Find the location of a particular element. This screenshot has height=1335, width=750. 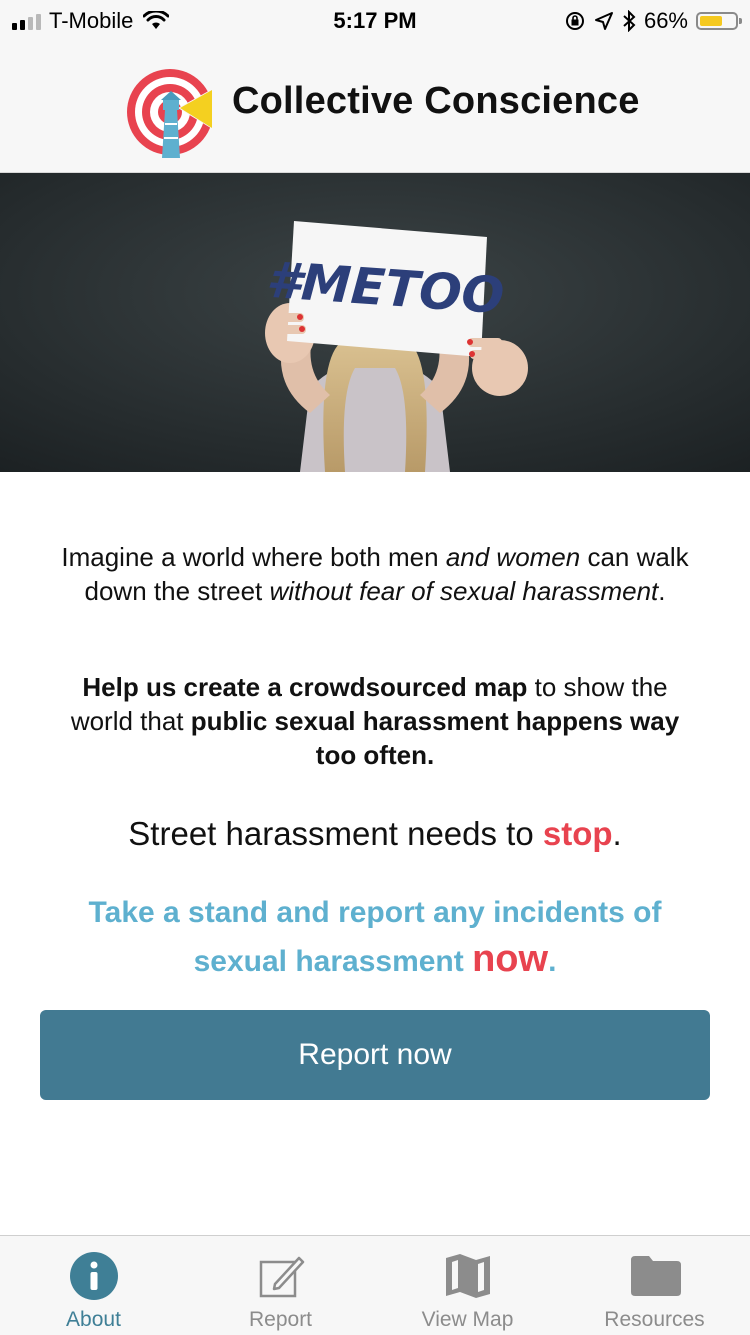

tab-label: View Map is located at coordinates (467, 1319).